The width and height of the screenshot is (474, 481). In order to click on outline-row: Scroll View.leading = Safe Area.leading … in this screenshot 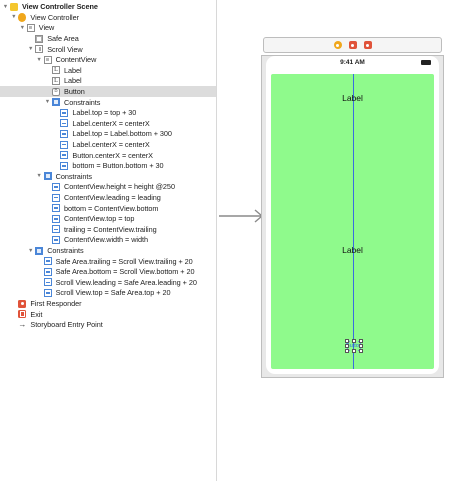, I will do `click(108, 282)`.